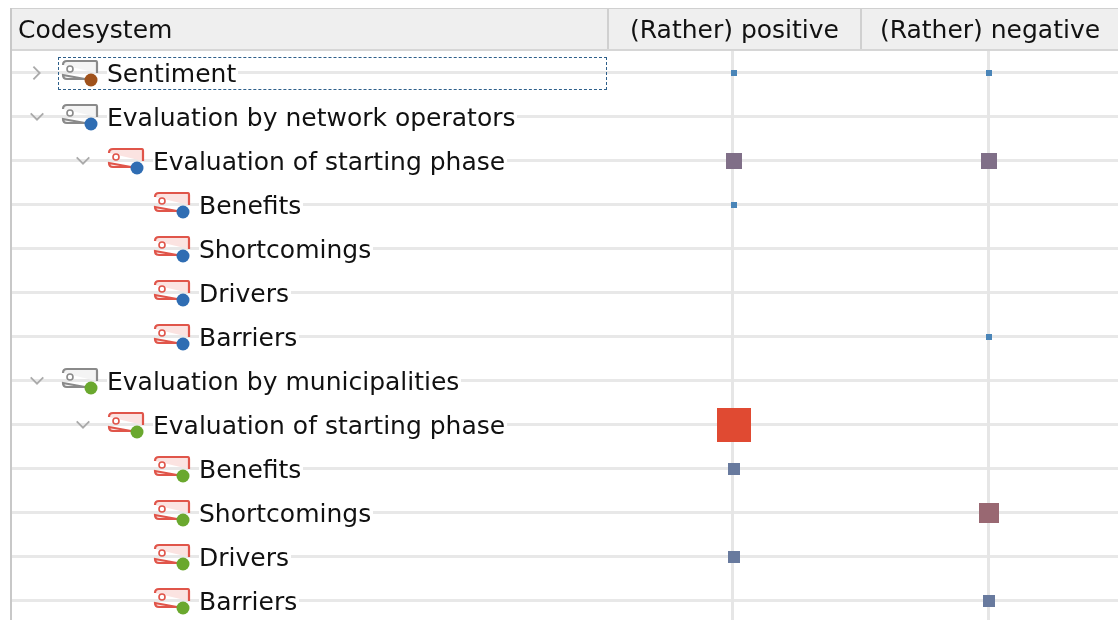 This screenshot has width=1118, height=620. I want to click on tree-item: Evaluation by municipalities, so click(263, 381).